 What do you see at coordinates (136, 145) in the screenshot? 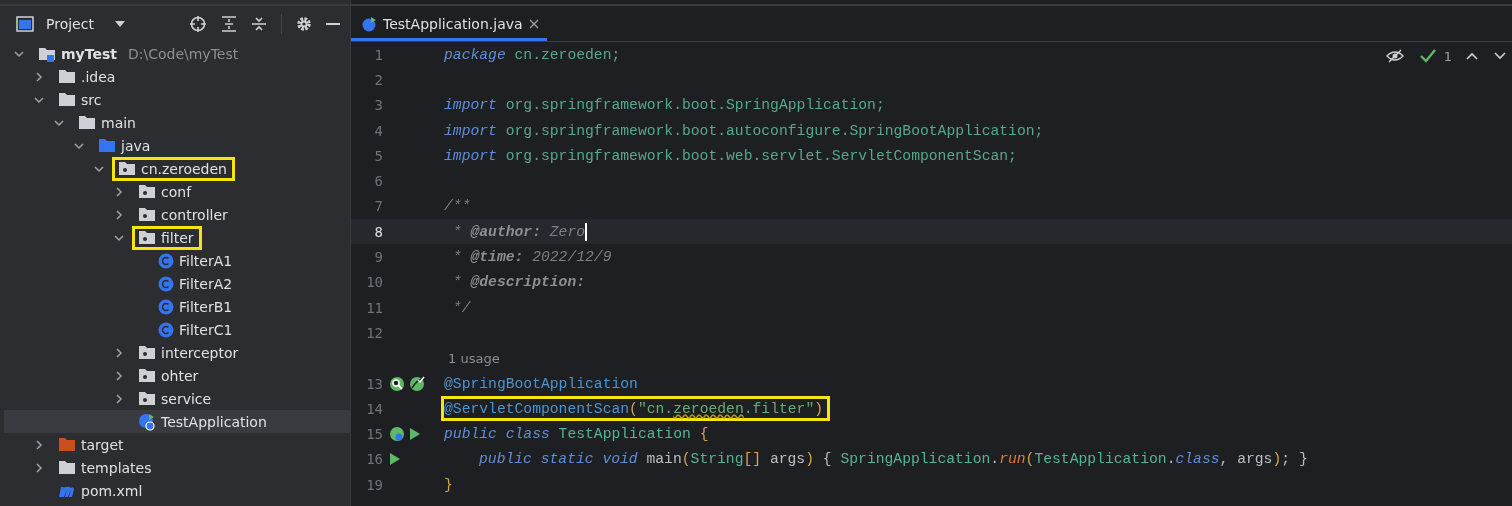
I see `tree-item-label: java` at bounding box center [136, 145].